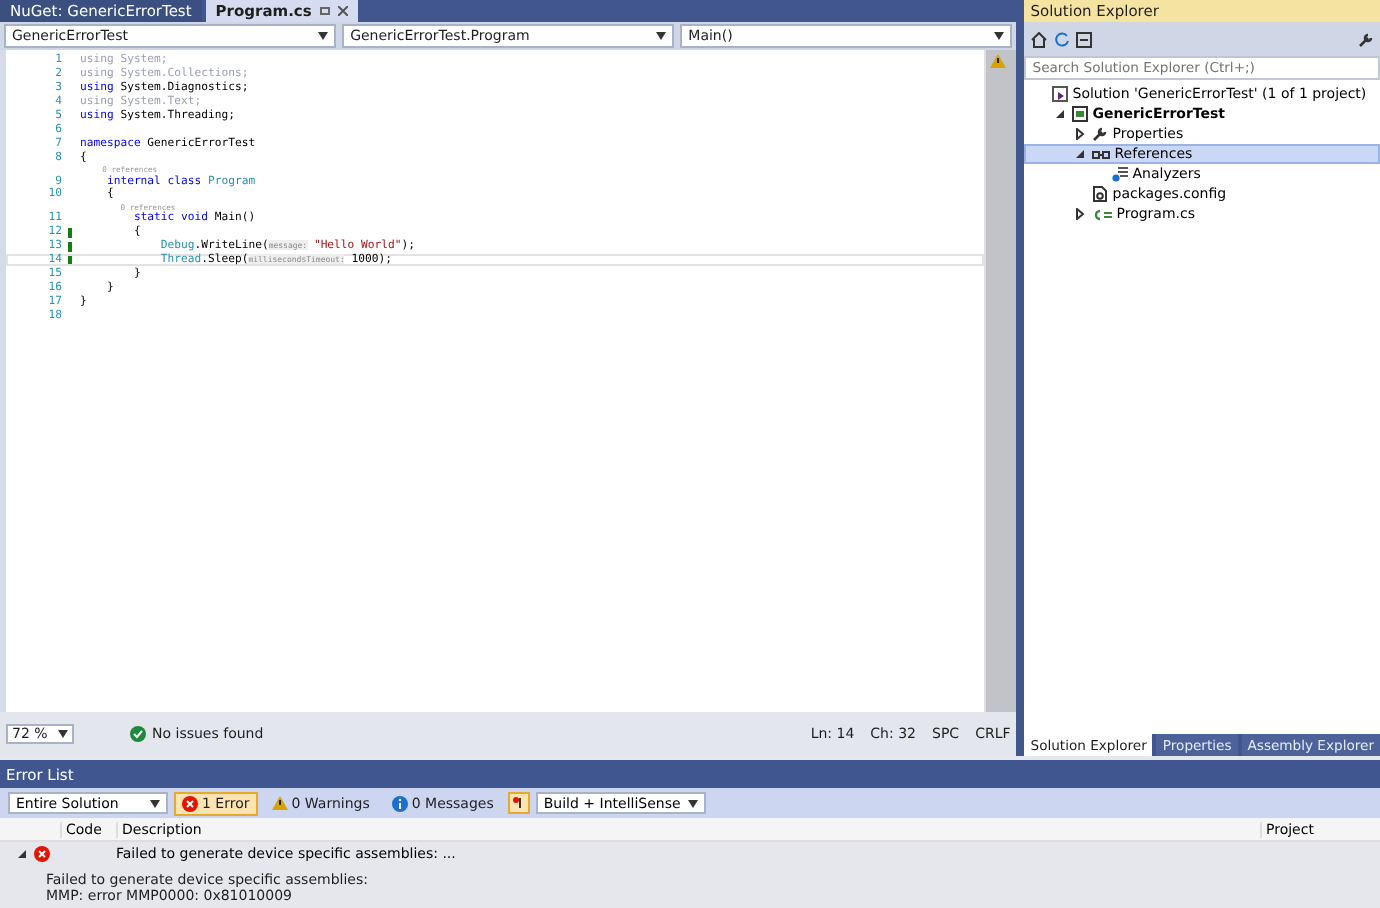 This screenshot has width=1380, height=908. Describe the element at coordinates (138, 734) in the screenshot. I see `check-circle-icon` at that location.